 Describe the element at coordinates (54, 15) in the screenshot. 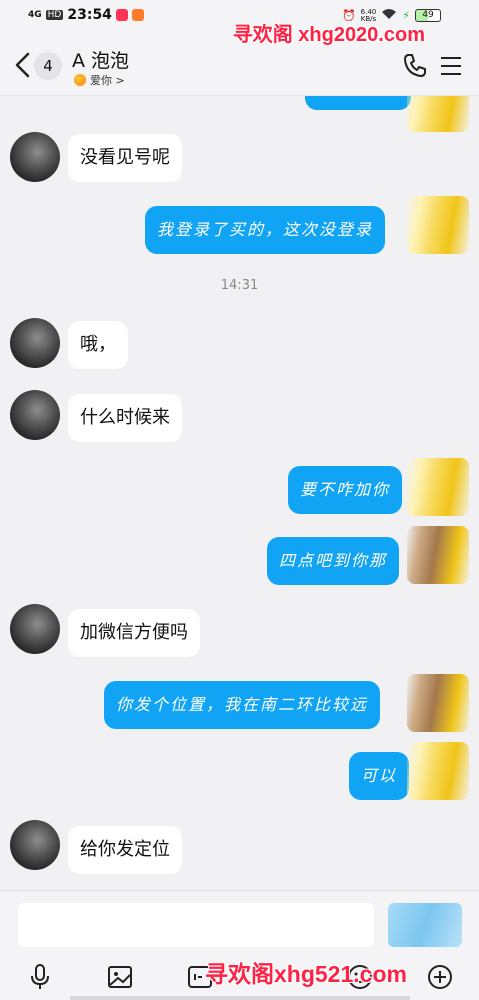

I see `hd-badge: HD` at that location.